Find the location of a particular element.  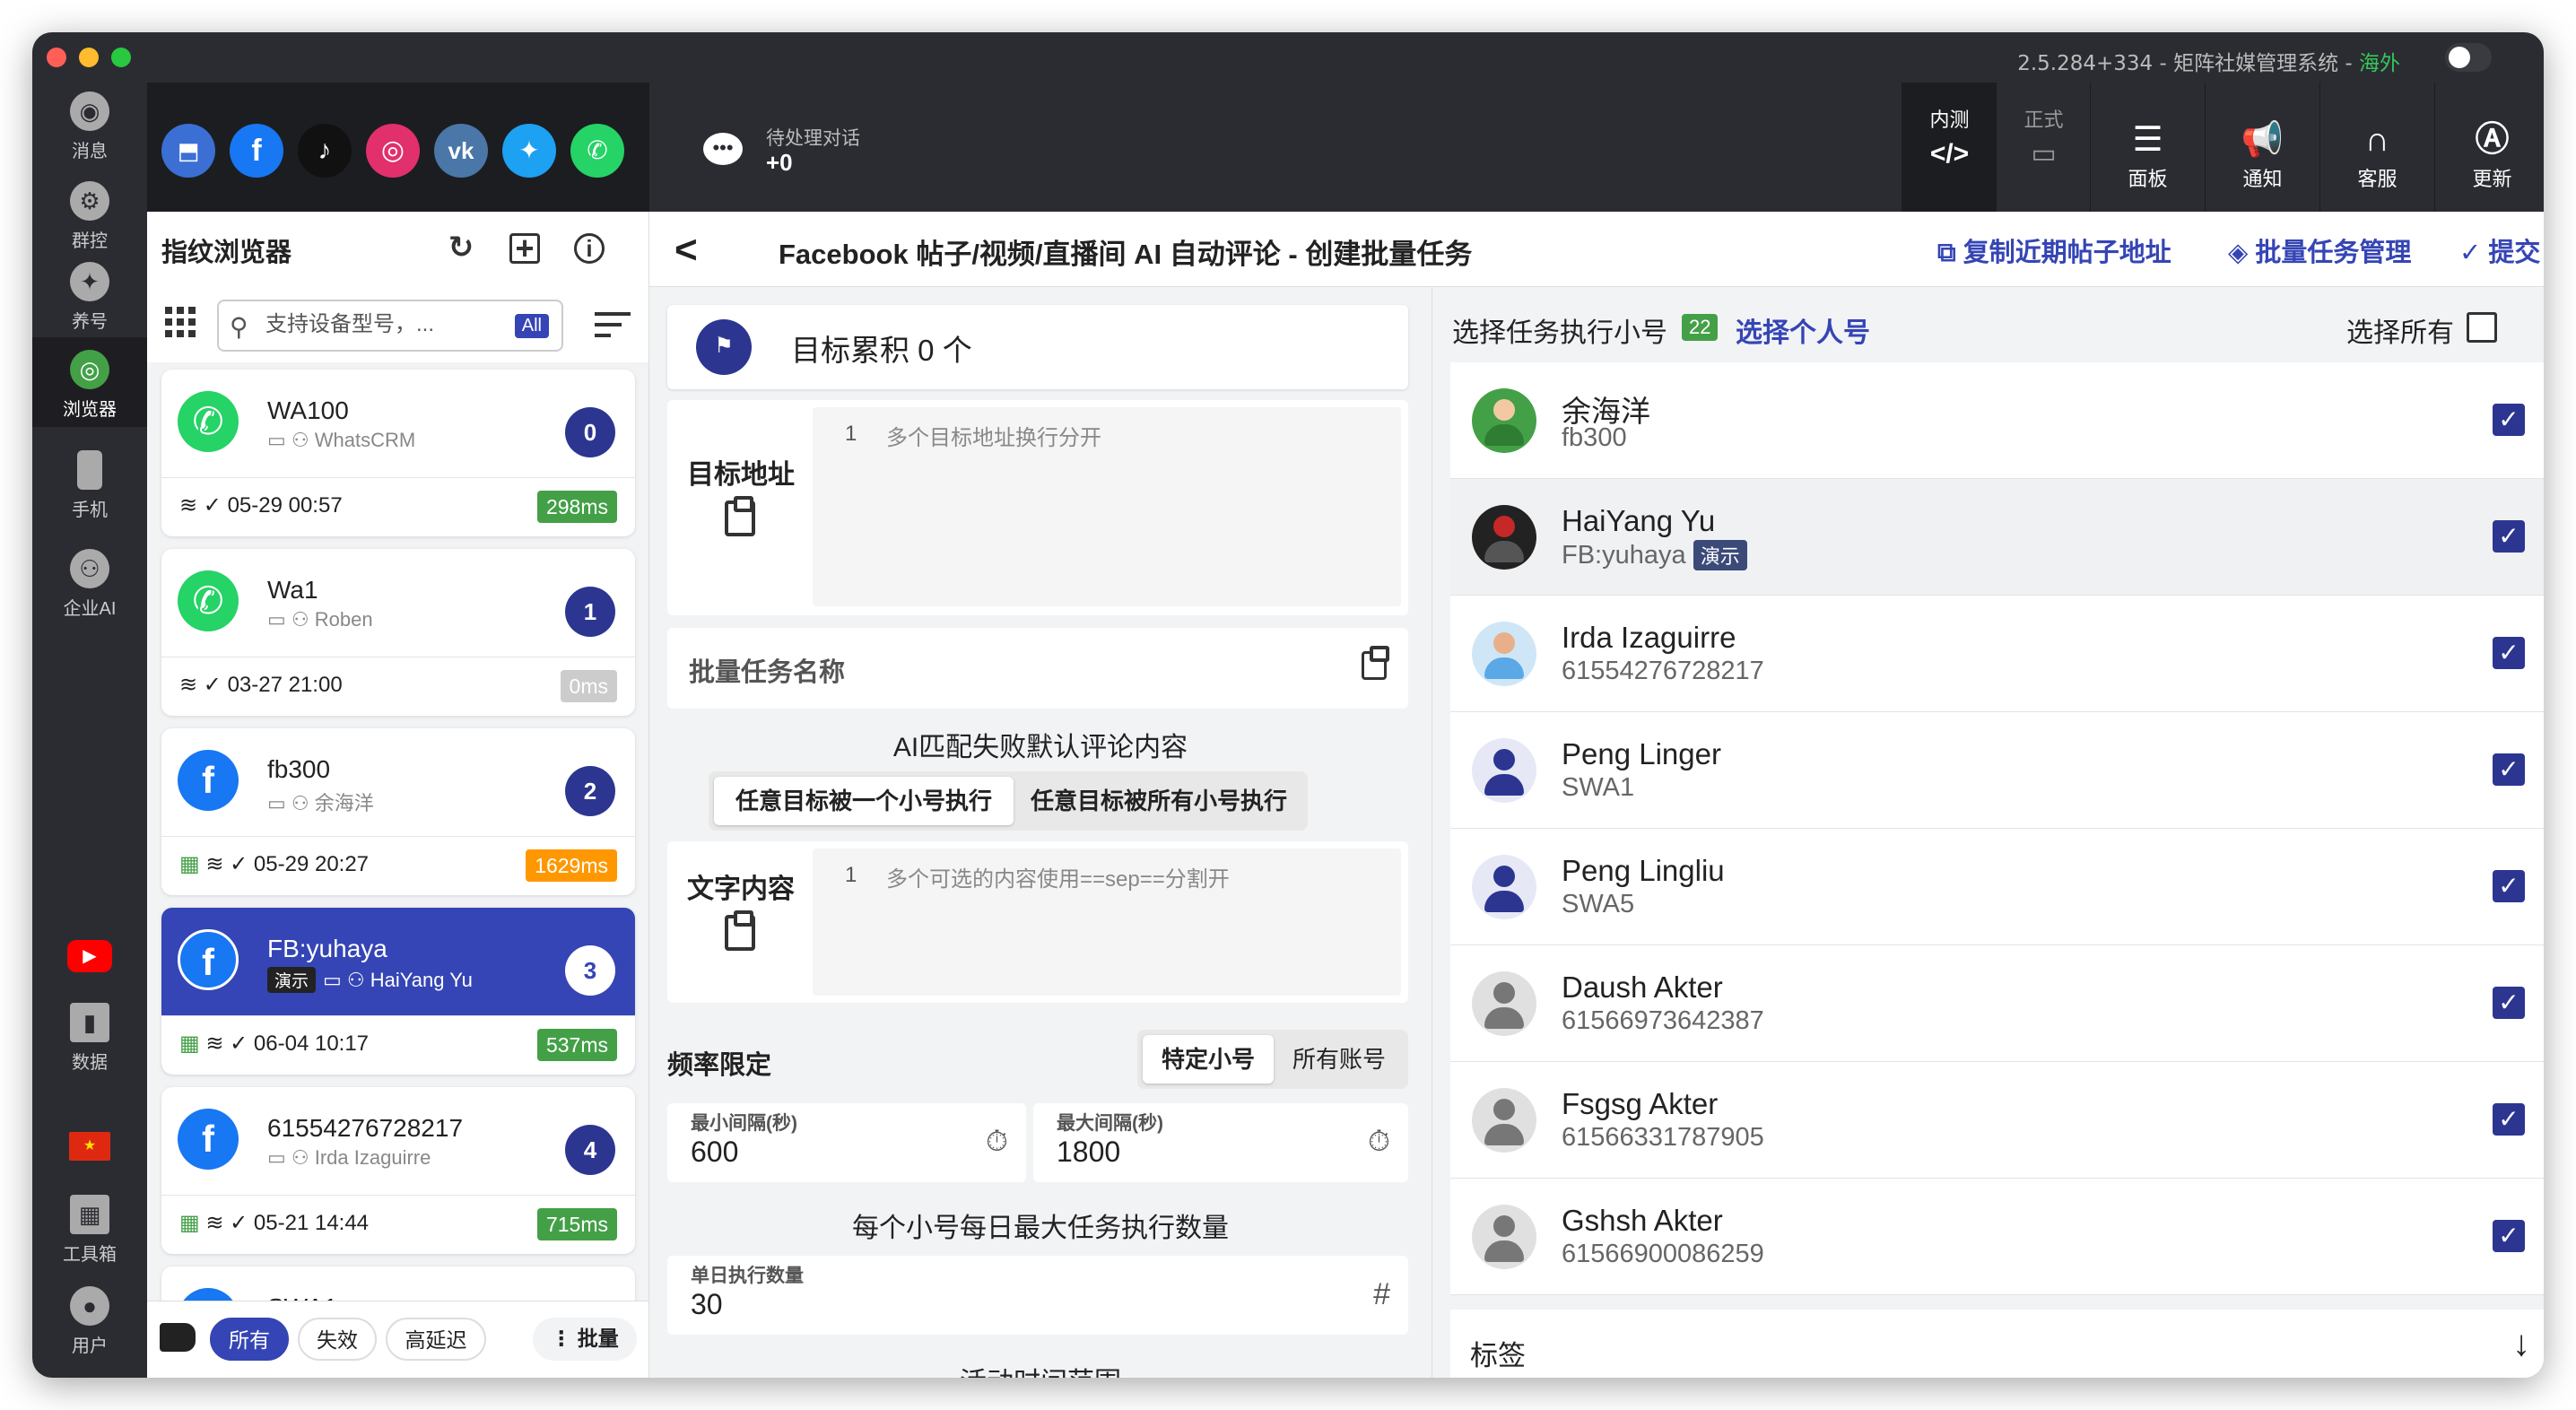

instagram-icon: ◎ is located at coordinates (393, 151).